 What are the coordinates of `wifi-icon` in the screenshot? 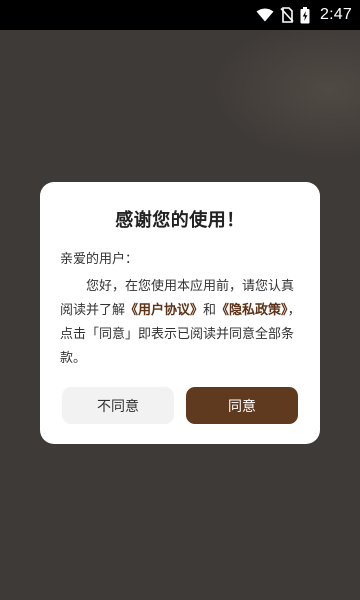 It's located at (265, 15).